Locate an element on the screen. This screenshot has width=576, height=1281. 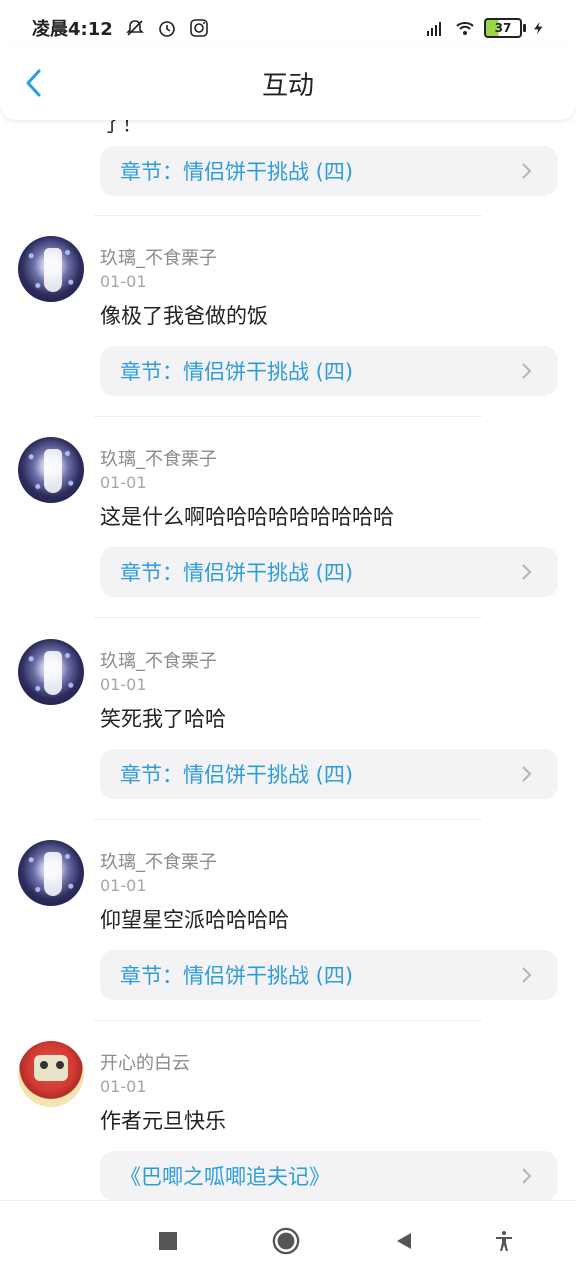
page-title: 互动 is located at coordinates (287, 85).